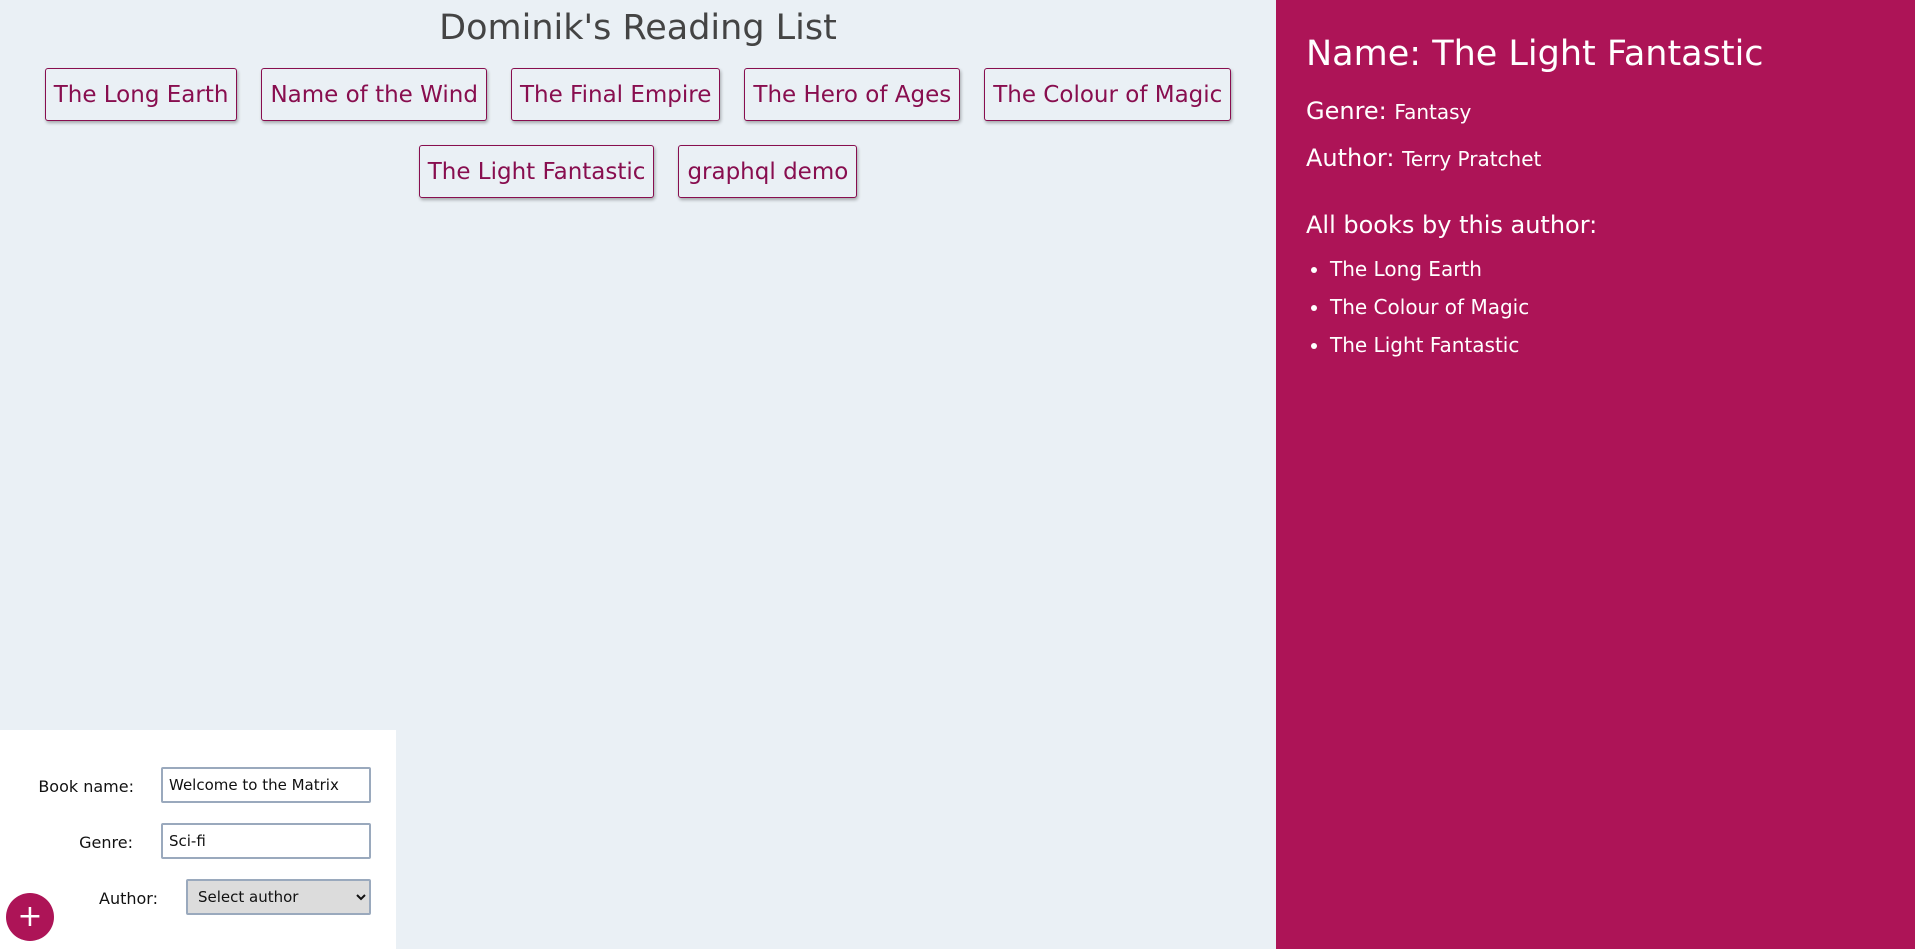 Image resolution: width=1915 pixels, height=949 pixels. Describe the element at coordinates (615, 94) in the screenshot. I see `book-item-the-final-empire: The Final Empire` at that location.